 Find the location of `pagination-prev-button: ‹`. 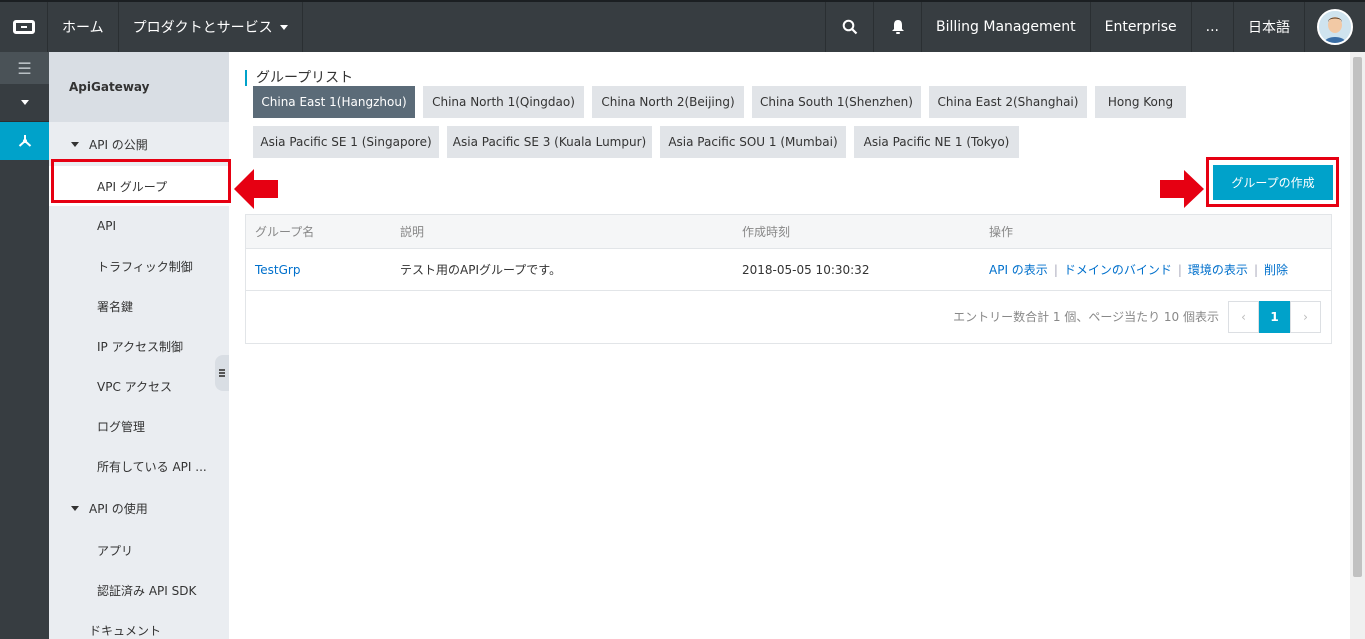

pagination-prev-button: ‹ is located at coordinates (1243, 317).